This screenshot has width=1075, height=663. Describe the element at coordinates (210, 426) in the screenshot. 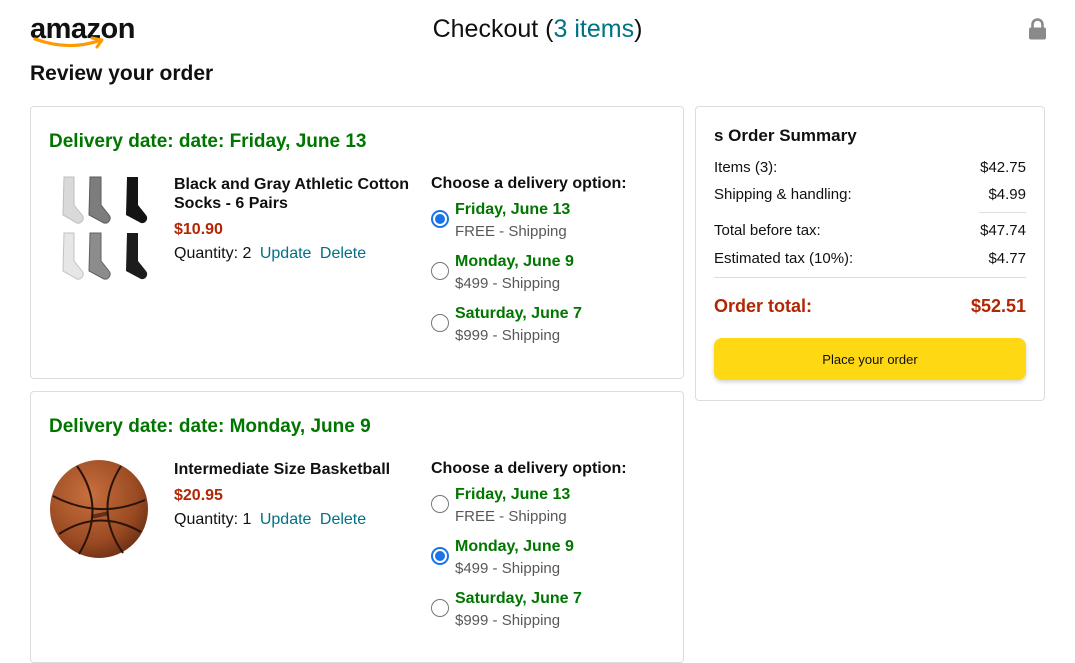

I see `delivery-date-heading: Delivery date: date: Monday, June 9` at that location.